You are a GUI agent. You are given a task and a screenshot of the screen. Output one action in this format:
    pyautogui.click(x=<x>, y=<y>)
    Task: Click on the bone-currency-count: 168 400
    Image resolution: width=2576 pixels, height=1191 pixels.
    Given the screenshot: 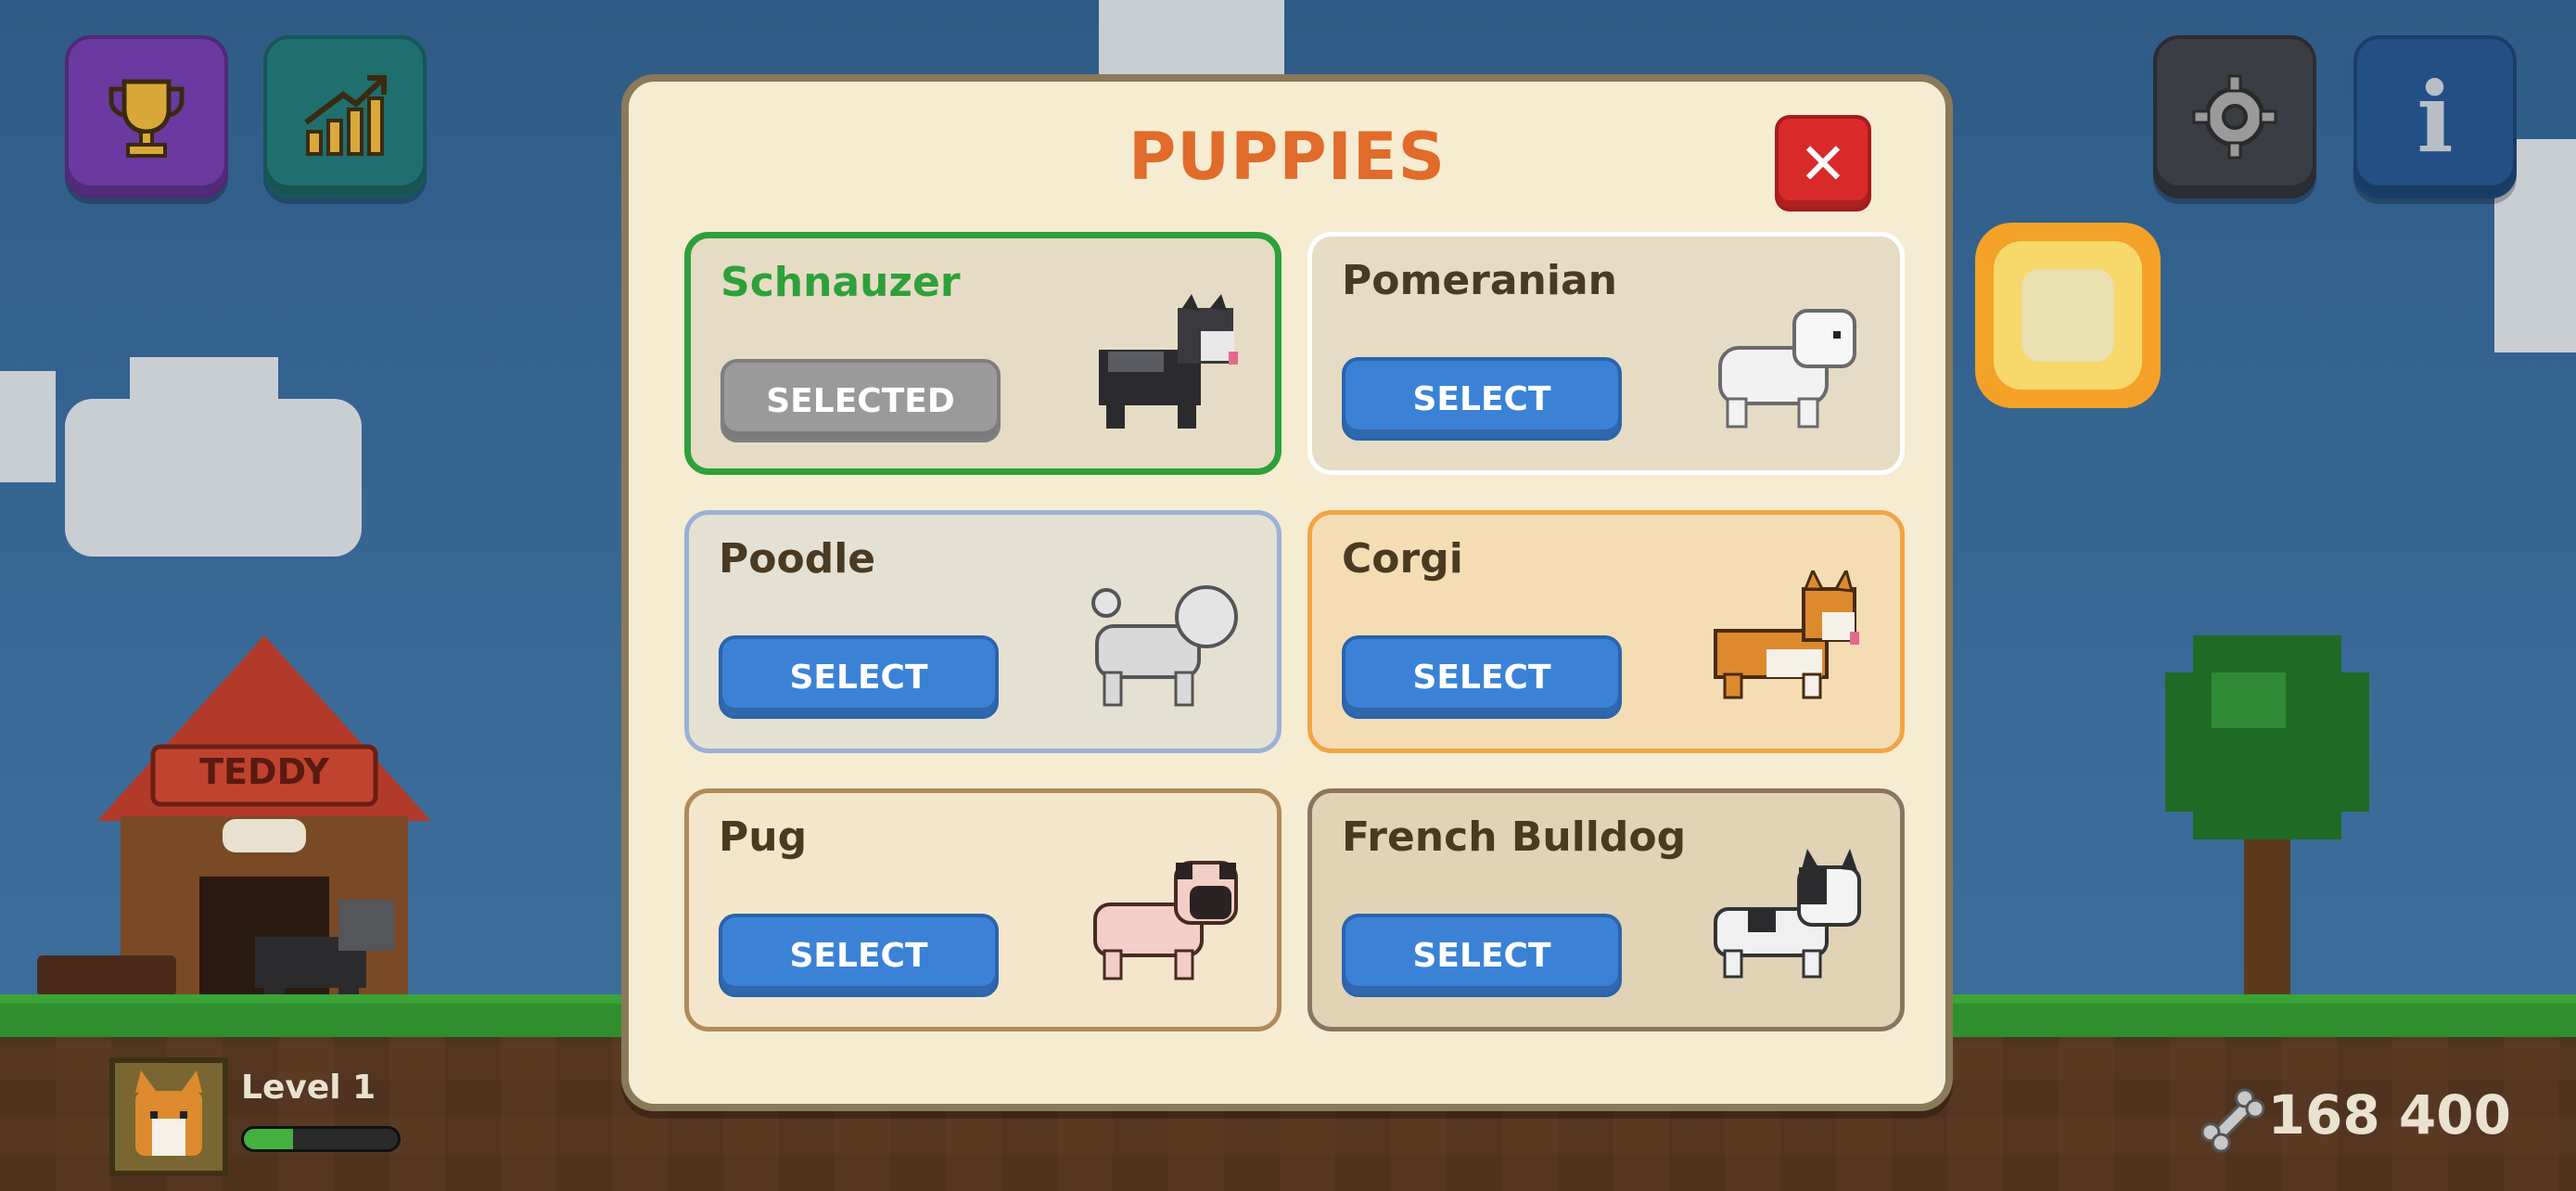 What is the action you would take?
    pyautogui.click(x=2389, y=1114)
    